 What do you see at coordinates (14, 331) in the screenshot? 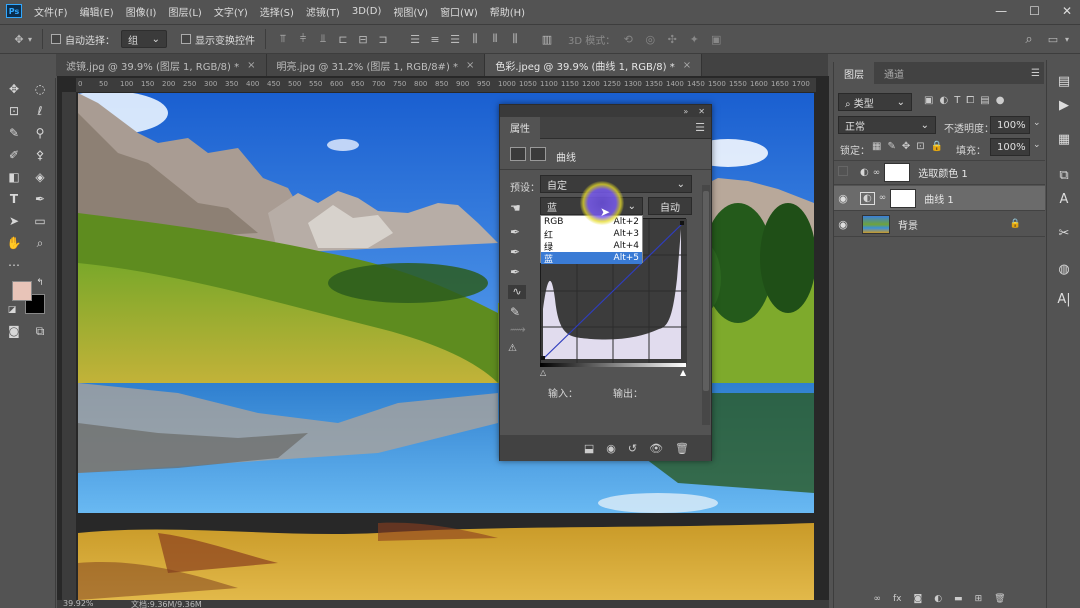
I see `quick-mask-icon: ◙` at bounding box center [14, 331].